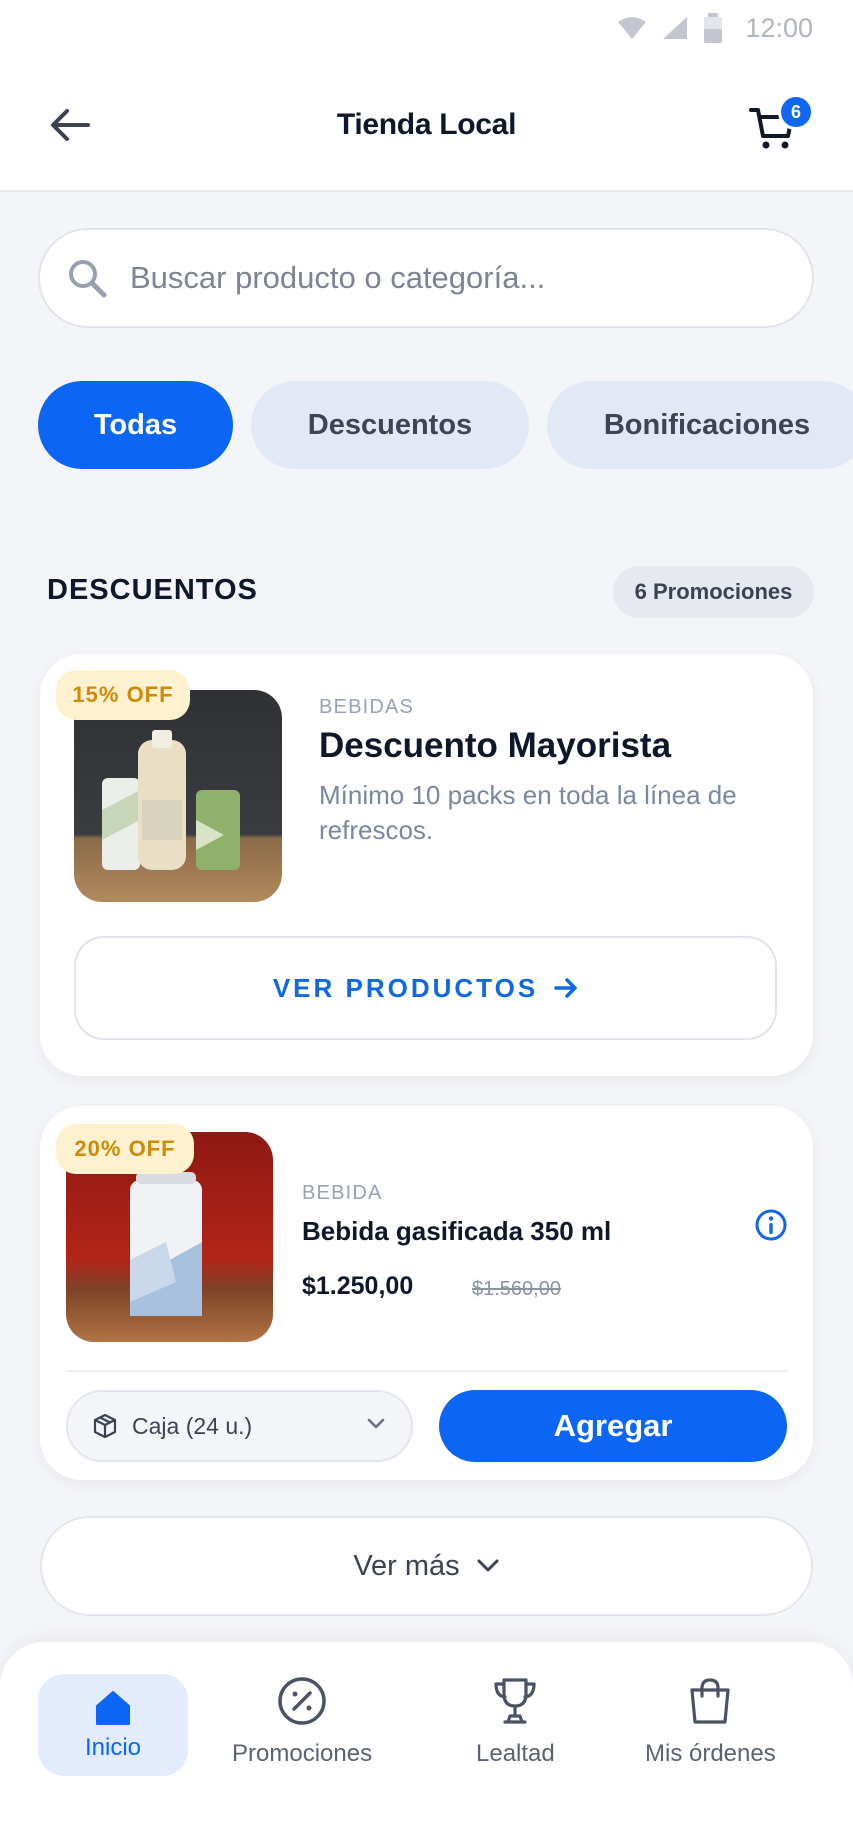 Image resolution: width=853 pixels, height=1844 pixels. I want to click on nav-item-promociones: Promociones, so click(302, 1722).